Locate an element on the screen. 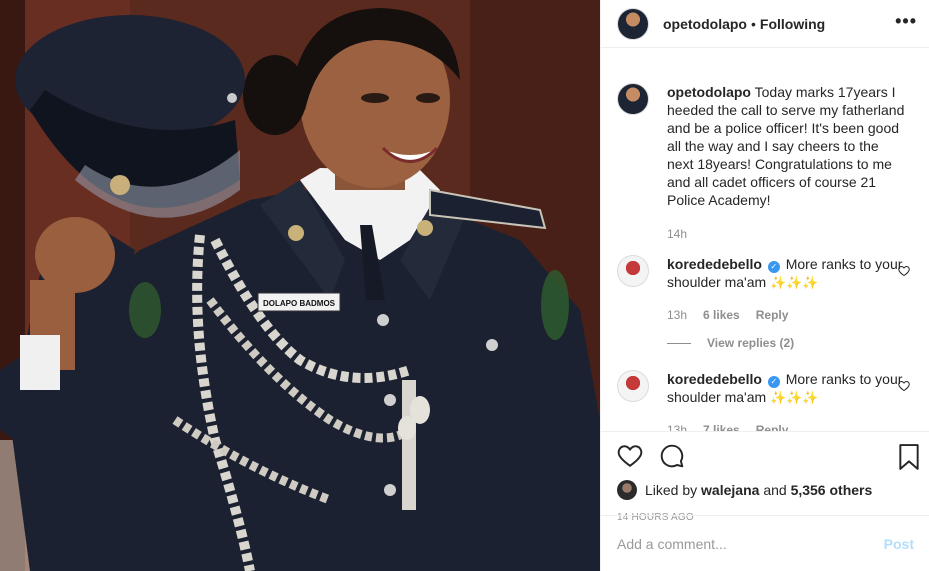 This screenshot has width=929, height=571. liked-by-prefix: Liked by is located at coordinates (671, 490).